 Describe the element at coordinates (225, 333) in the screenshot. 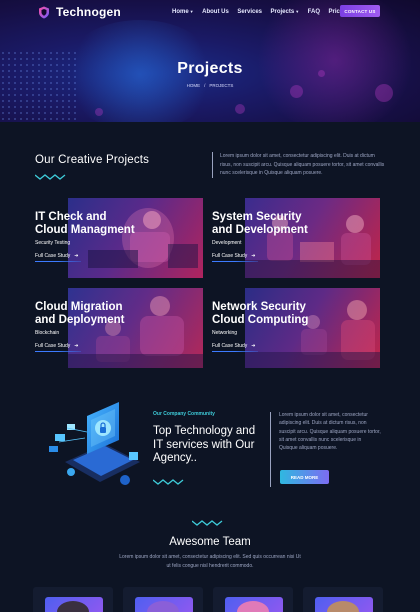

I see `project-tag: Networking` at that location.